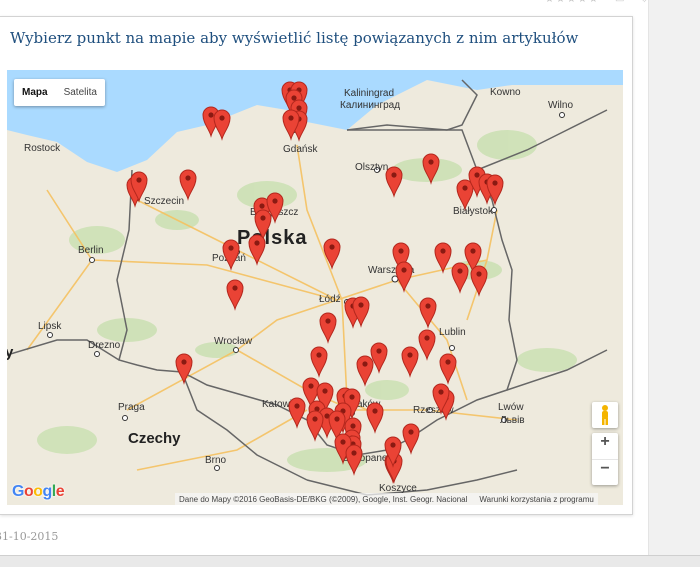 Image resolution: width=700 pixels, height=567 pixels. I want to click on city-label: Rostock, so click(42, 148).